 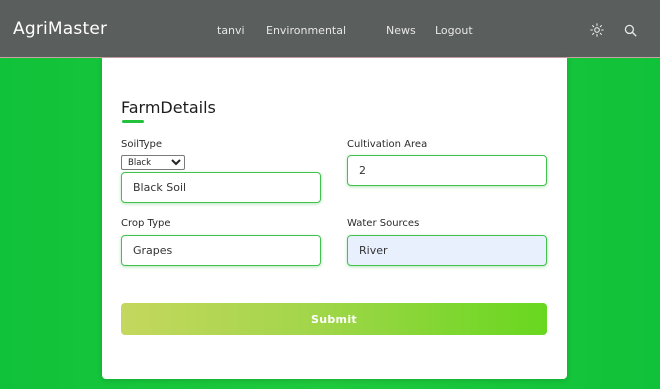 I want to click on sun-icon, so click(x=597, y=30).